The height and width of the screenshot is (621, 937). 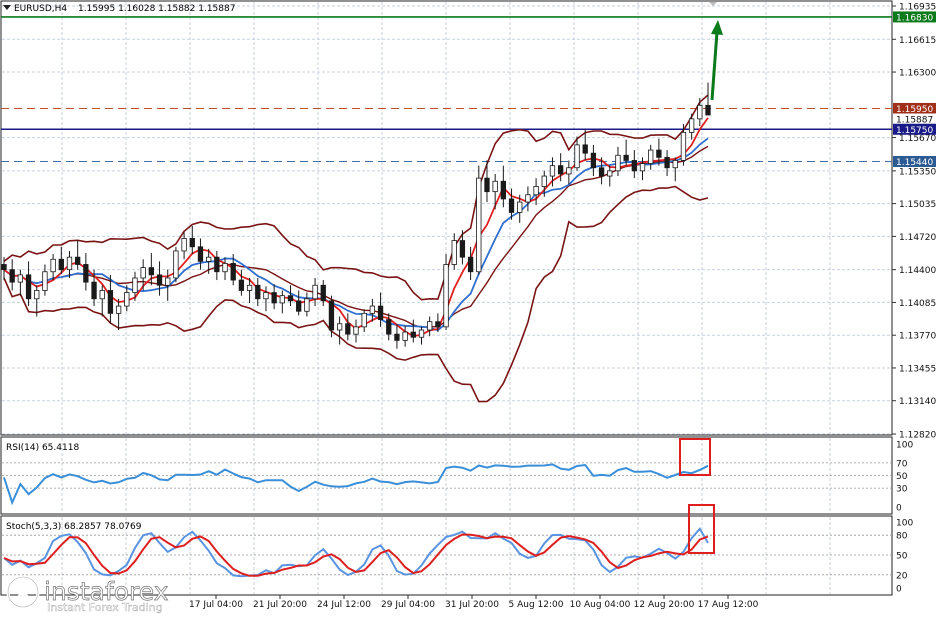 I want to click on time-tick-label: 10 Aug 04:00, so click(x=600, y=605).